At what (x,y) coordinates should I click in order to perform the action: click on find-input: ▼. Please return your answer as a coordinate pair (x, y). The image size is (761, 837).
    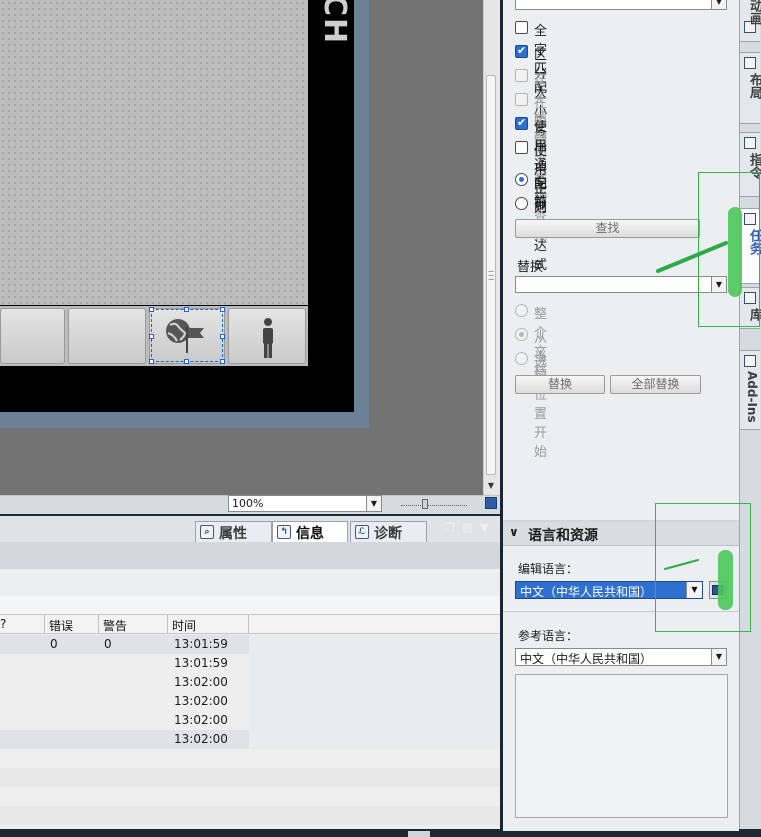
    Looking at the image, I should click on (621, 5).